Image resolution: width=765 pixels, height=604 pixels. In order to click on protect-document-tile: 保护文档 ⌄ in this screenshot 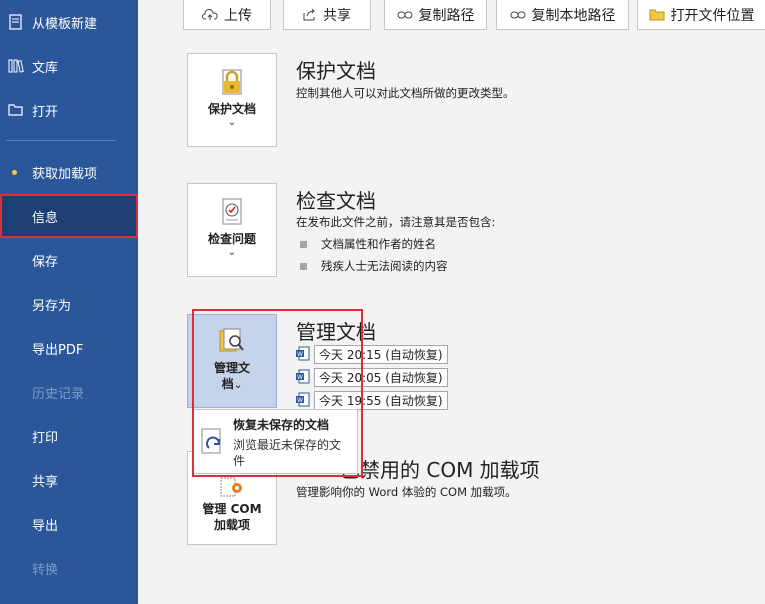, I will do `click(232, 100)`.